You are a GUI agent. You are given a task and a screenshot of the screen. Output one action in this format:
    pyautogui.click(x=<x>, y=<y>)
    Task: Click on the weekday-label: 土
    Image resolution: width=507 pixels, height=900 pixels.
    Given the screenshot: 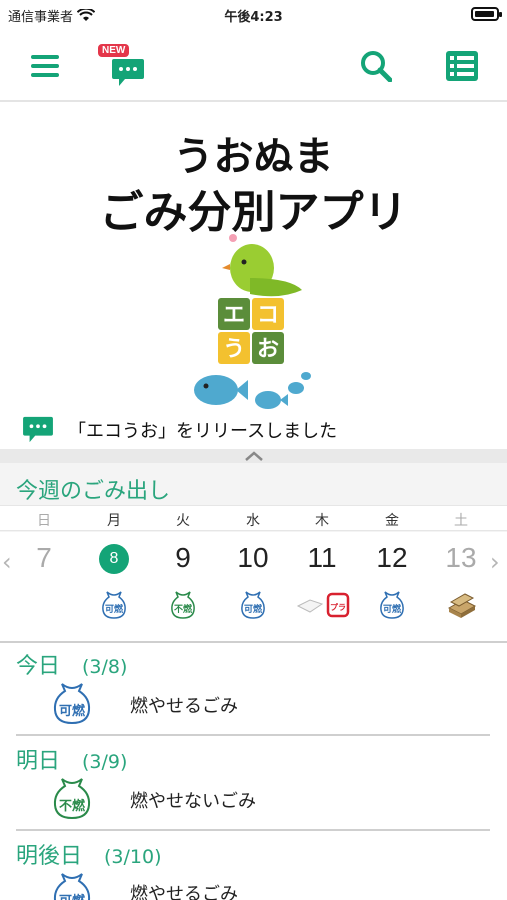 What is the action you would take?
    pyautogui.click(x=461, y=521)
    